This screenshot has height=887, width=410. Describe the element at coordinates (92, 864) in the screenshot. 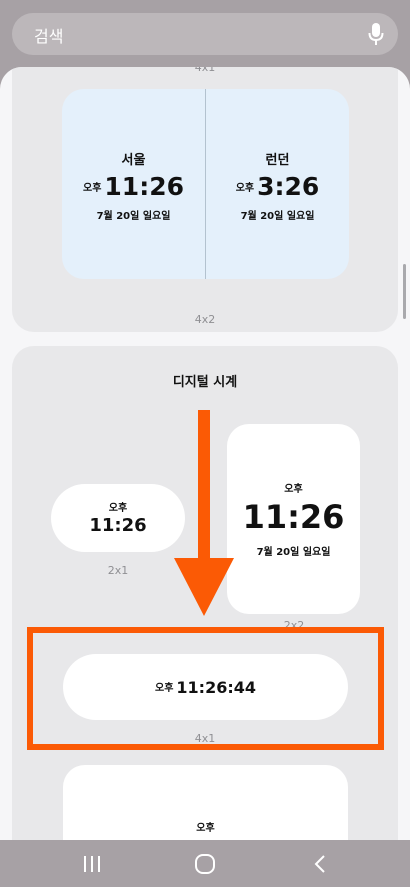

I see `recent-apps-icon` at that location.